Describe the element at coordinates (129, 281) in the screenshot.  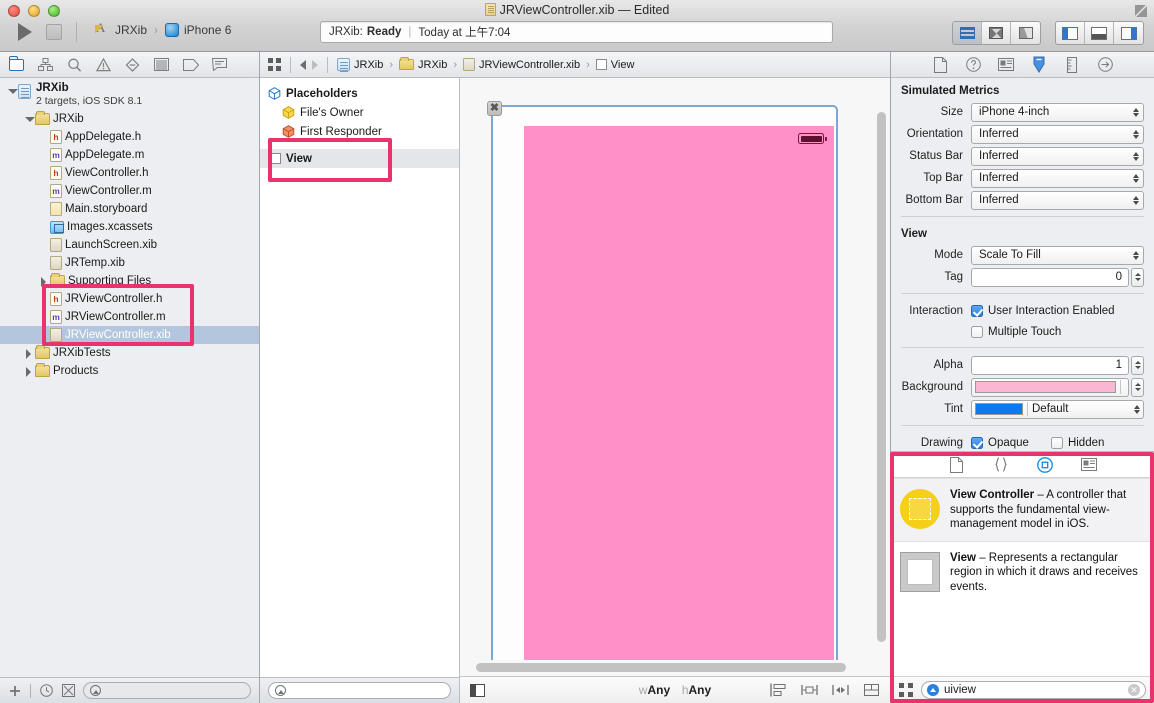
I see `project-file-row: Supporting Files` at that location.